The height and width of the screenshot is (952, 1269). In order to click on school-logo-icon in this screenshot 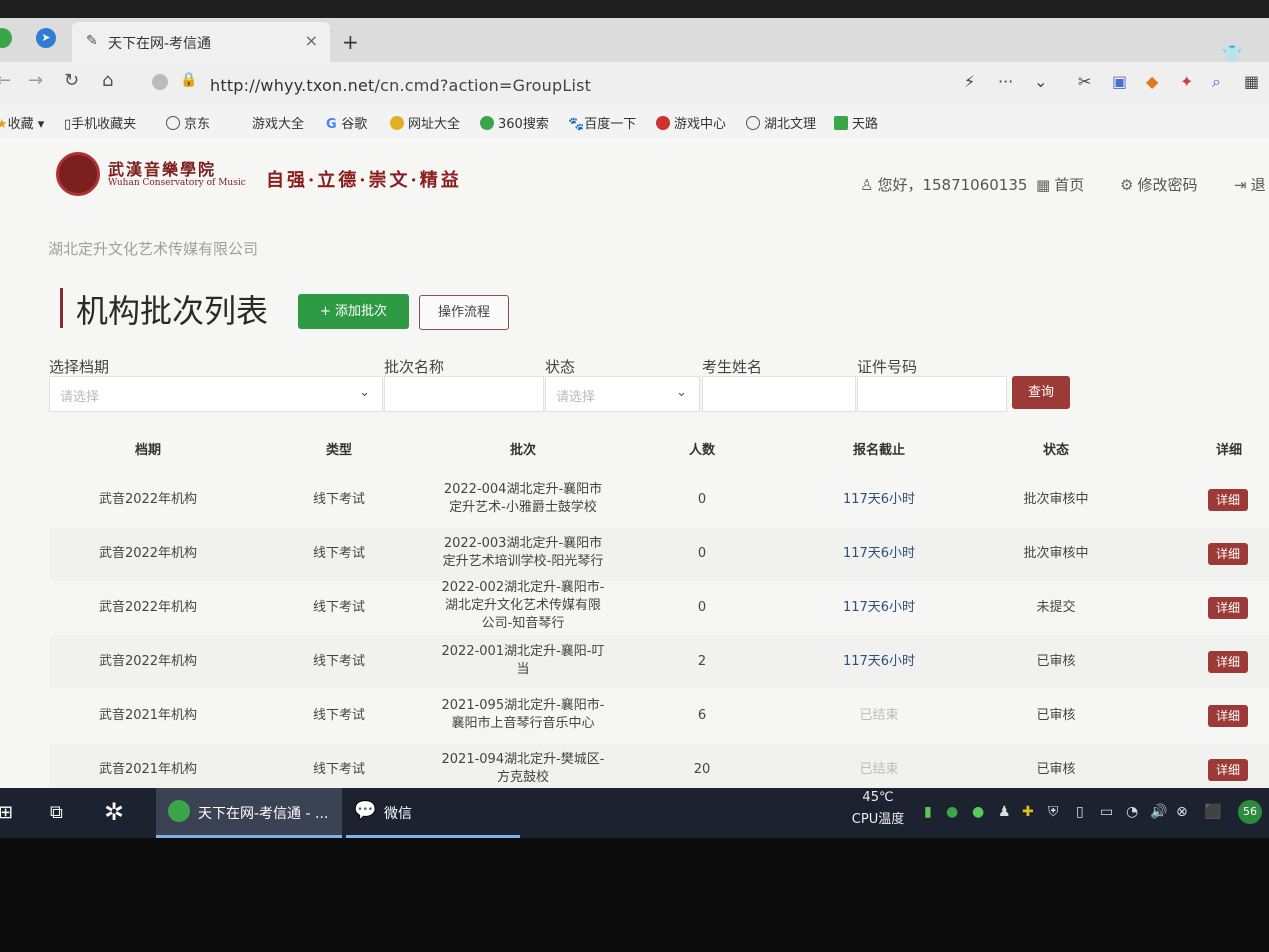, I will do `click(78, 174)`.